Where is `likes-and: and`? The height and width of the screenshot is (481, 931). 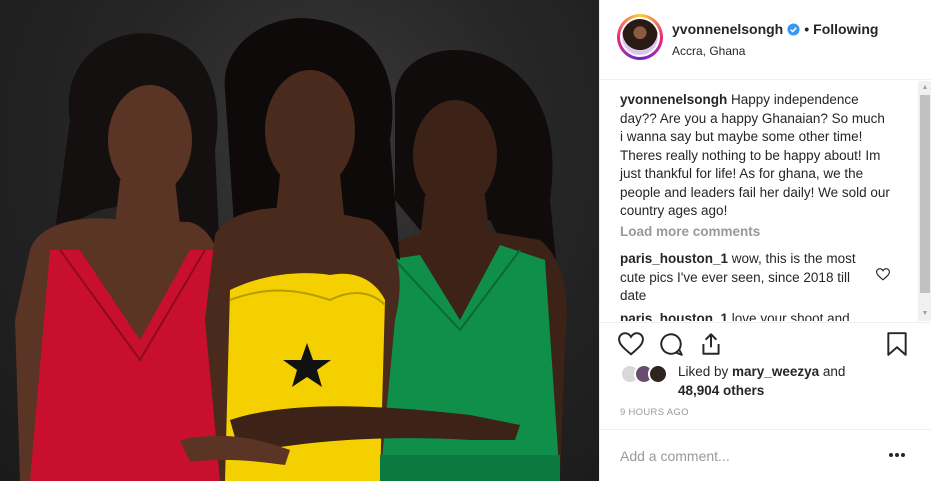
likes-and: and is located at coordinates (832, 371).